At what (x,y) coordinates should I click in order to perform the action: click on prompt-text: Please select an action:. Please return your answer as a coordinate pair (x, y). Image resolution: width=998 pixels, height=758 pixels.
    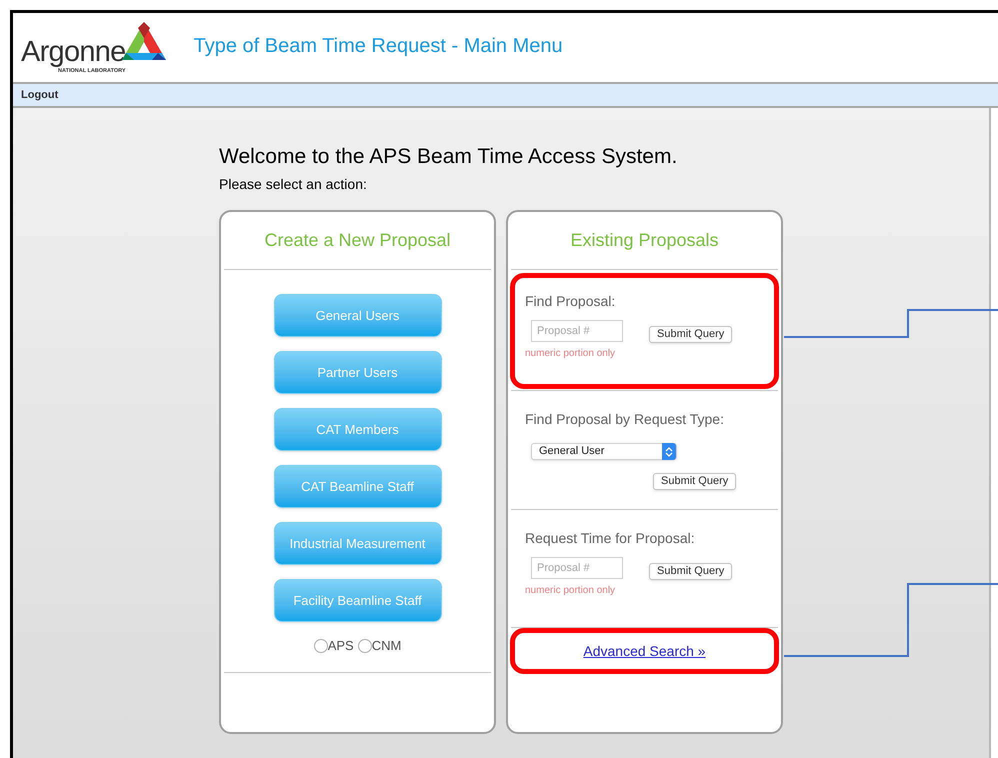
    Looking at the image, I should click on (293, 184).